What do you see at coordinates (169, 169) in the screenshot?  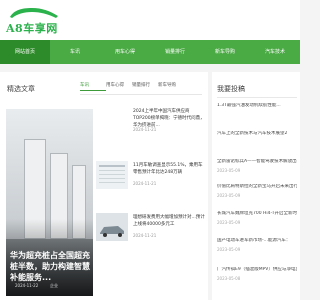 I see `article-title: 11月车敏调查显示55.1%，乘用车零售预计年比达248万辆` at bounding box center [169, 169].